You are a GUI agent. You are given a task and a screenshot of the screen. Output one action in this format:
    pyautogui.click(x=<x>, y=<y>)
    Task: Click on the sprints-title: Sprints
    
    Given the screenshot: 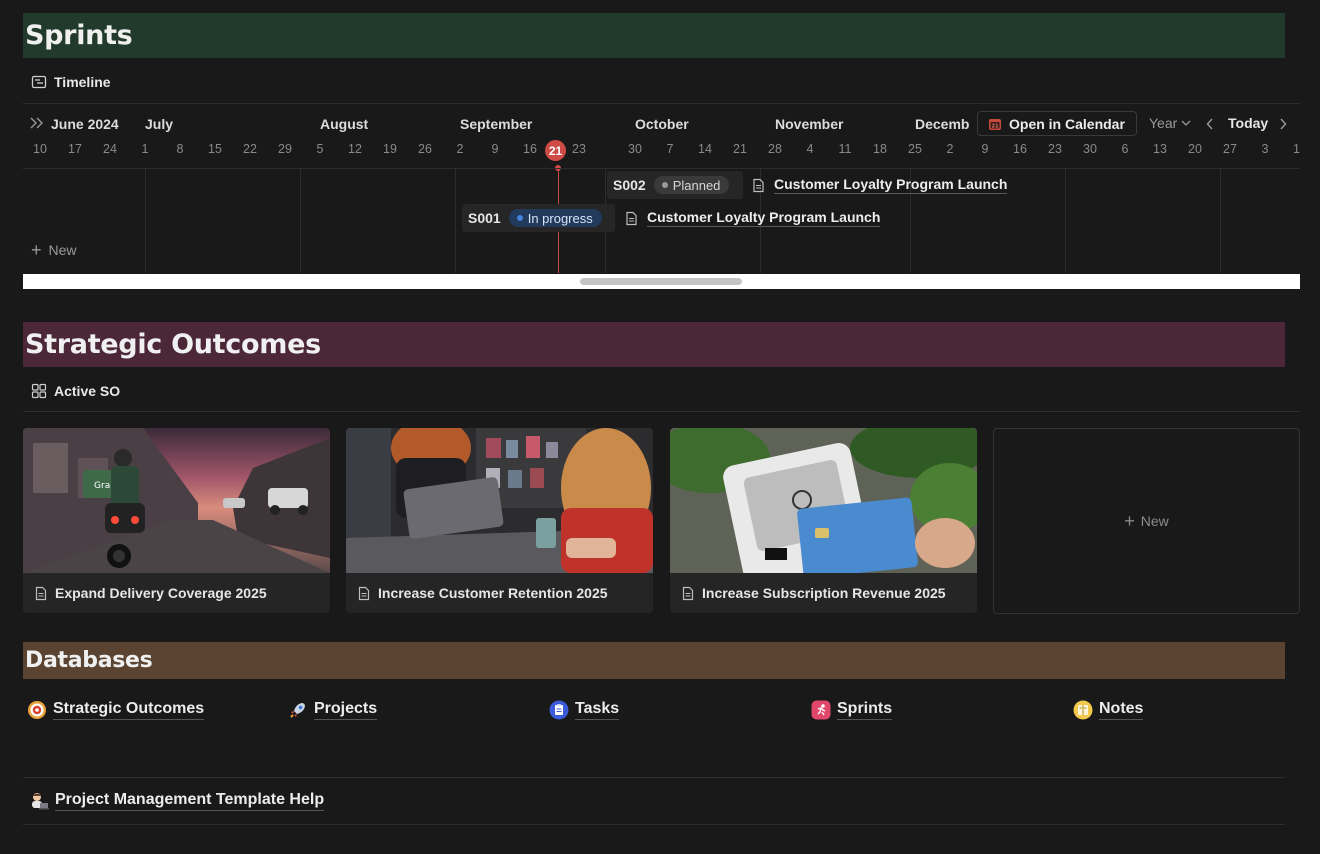 What is the action you would take?
    pyautogui.click(x=79, y=35)
    